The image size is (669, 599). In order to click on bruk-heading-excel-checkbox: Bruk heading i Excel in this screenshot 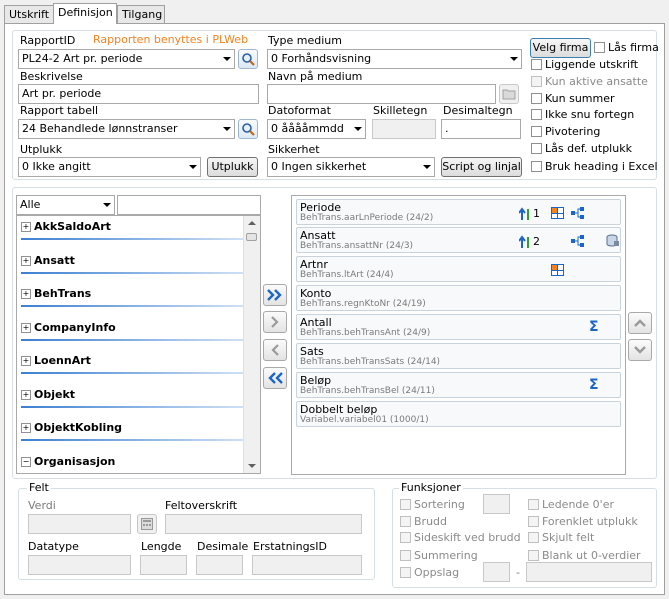, I will do `click(594, 166)`.